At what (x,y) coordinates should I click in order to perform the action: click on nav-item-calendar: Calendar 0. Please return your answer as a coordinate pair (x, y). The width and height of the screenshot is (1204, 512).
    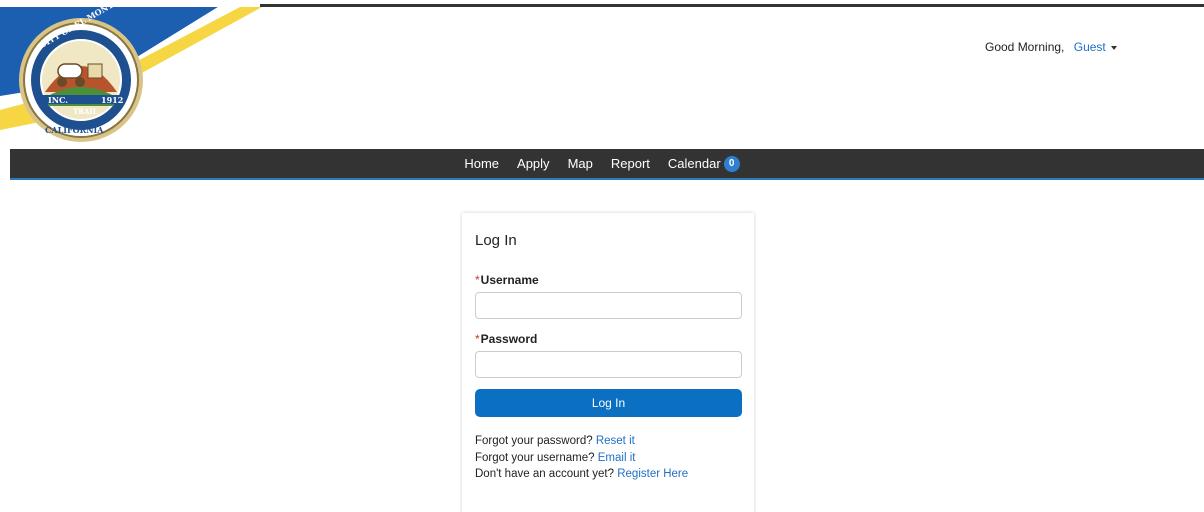
    Looking at the image, I should click on (704, 163).